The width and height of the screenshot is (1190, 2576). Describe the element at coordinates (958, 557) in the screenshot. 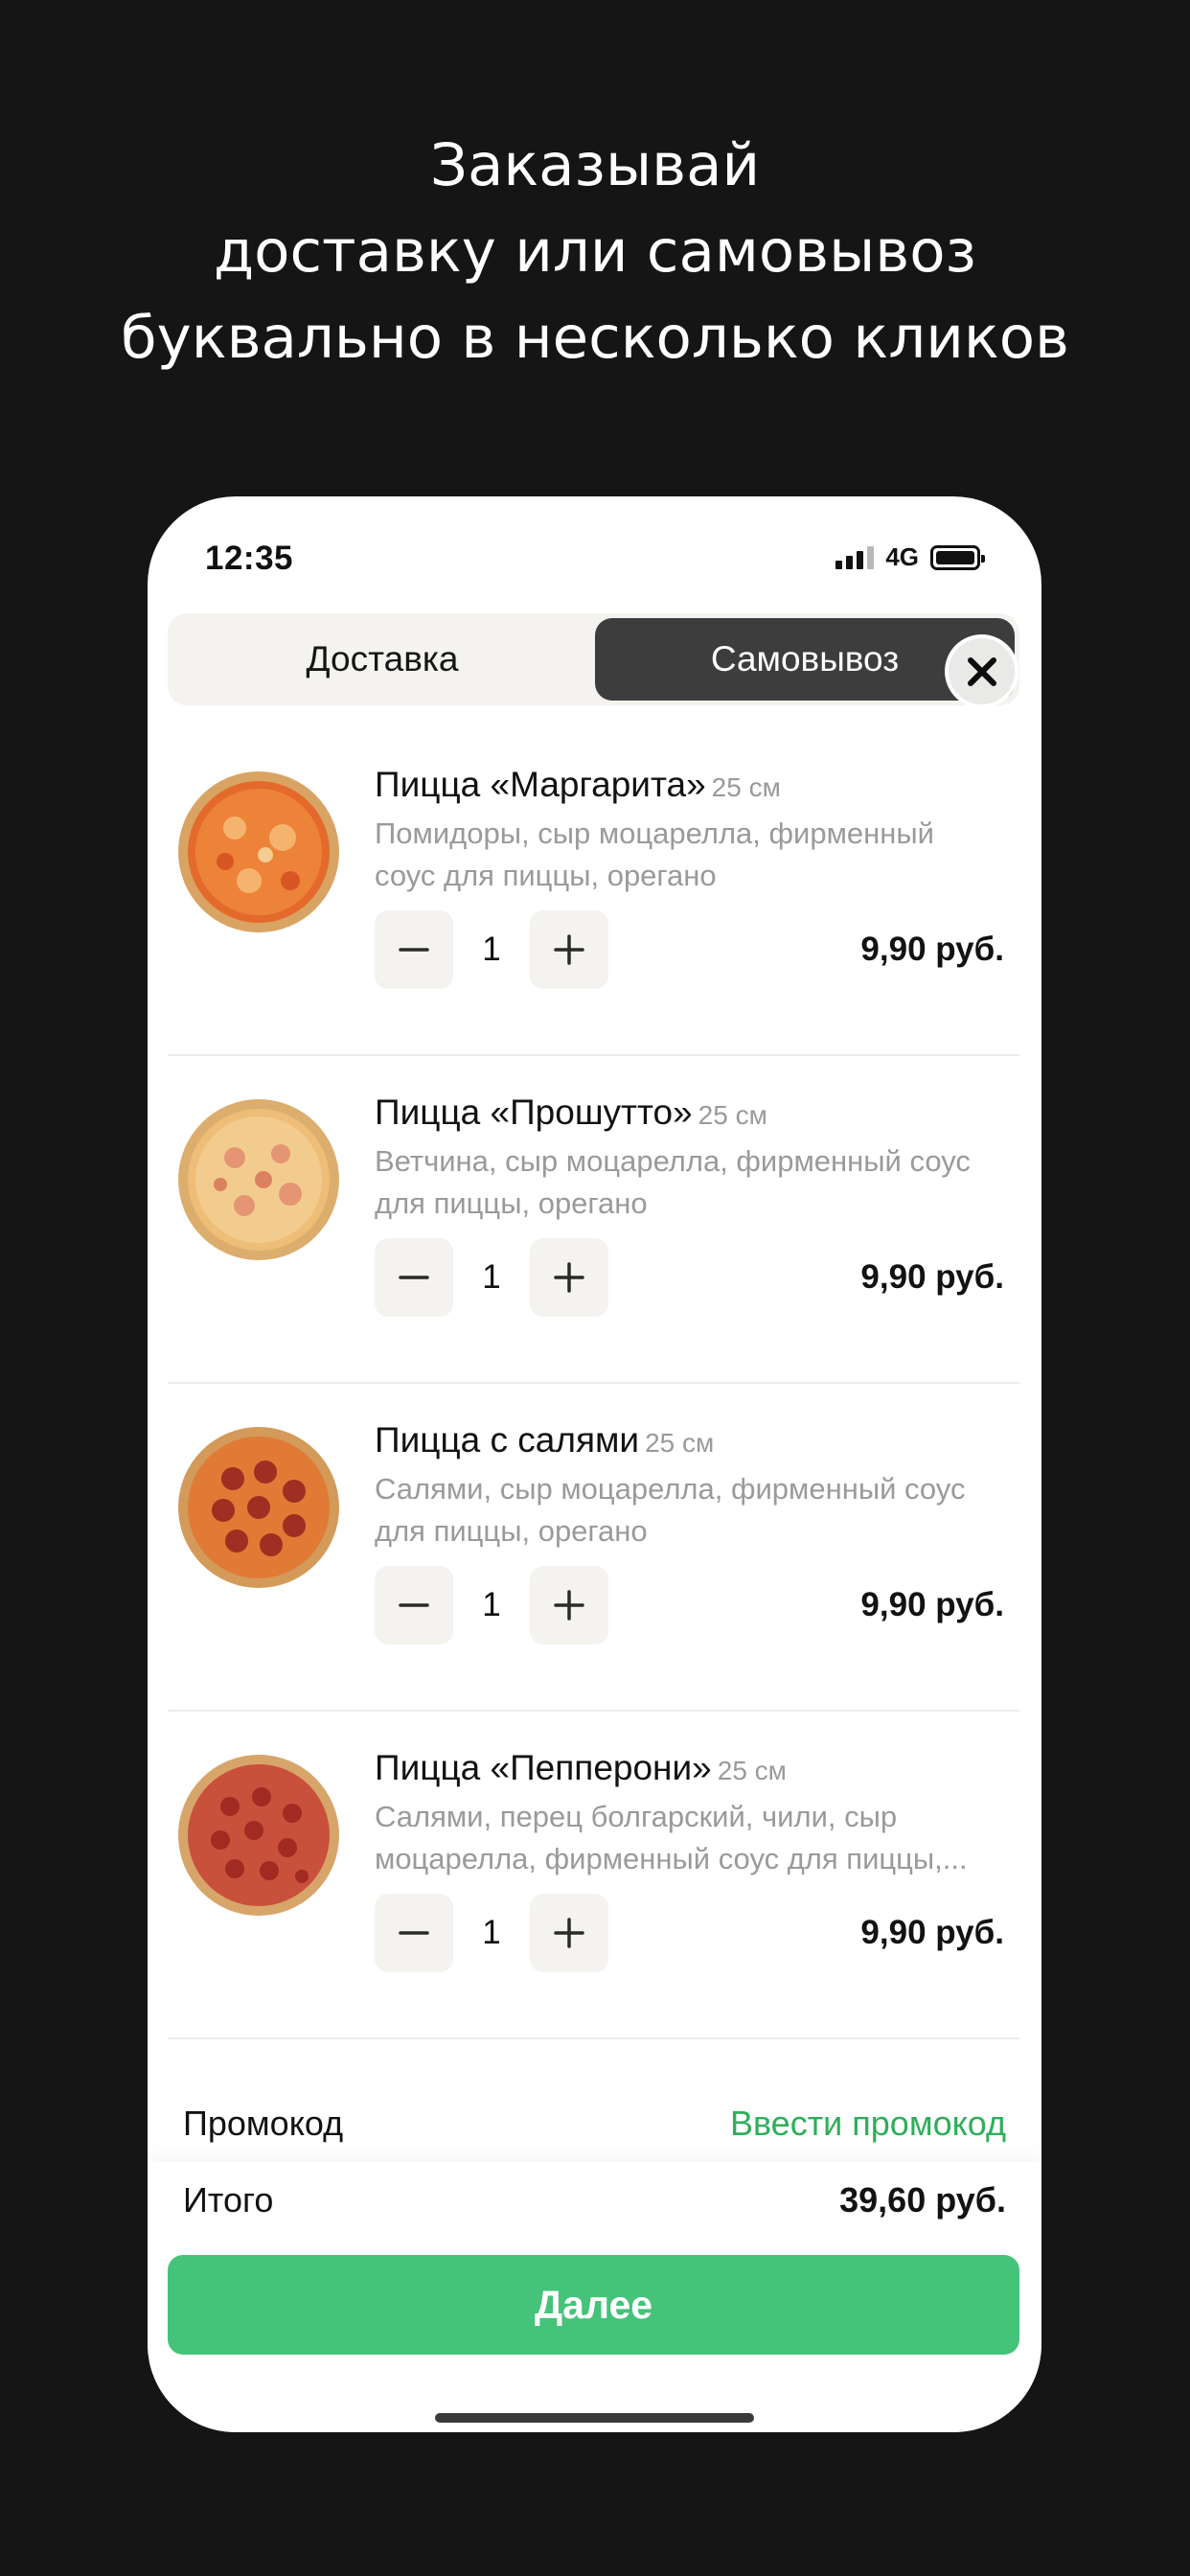

I see `battery-icon` at that location.